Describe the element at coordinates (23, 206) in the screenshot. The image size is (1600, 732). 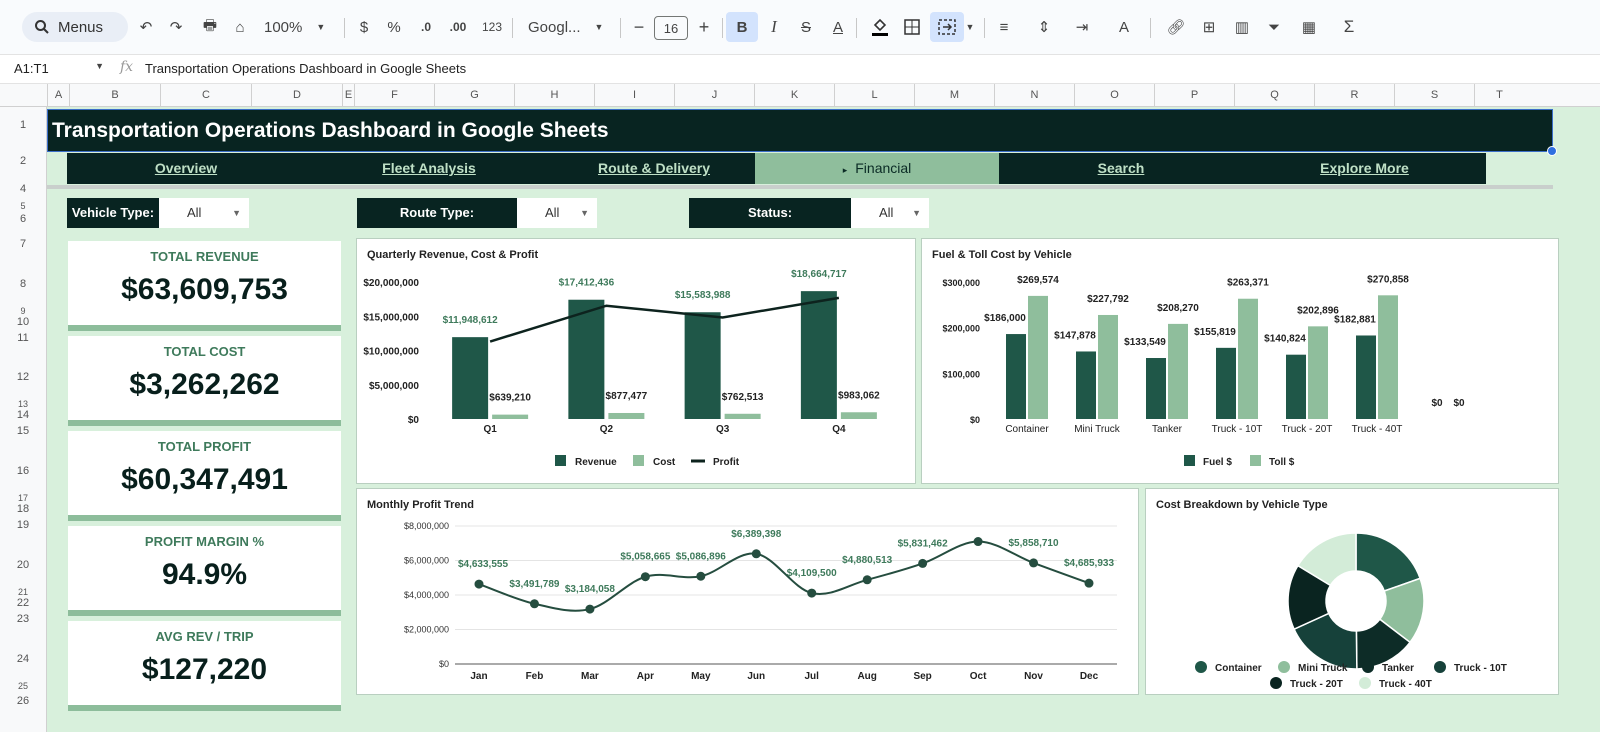
I see `row-header: 5` at that location.